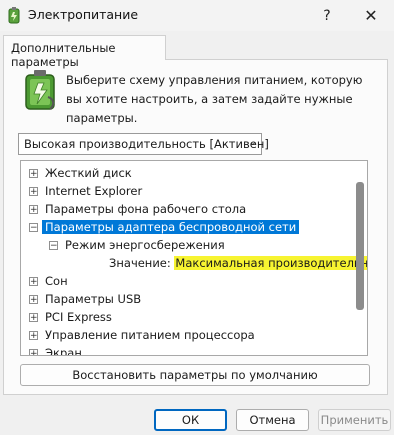 The image size is (394, 435). What do you see at coordinates (140, 263) in the screenshot?
I see `setting-label: Значение:` at bounding box center [140, 263].